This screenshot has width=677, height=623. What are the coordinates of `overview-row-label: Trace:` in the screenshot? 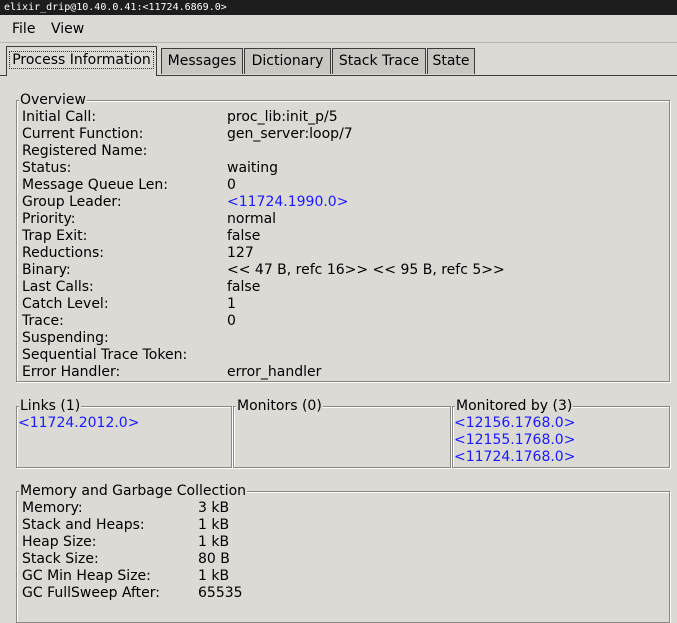 It's located at (43, 321).